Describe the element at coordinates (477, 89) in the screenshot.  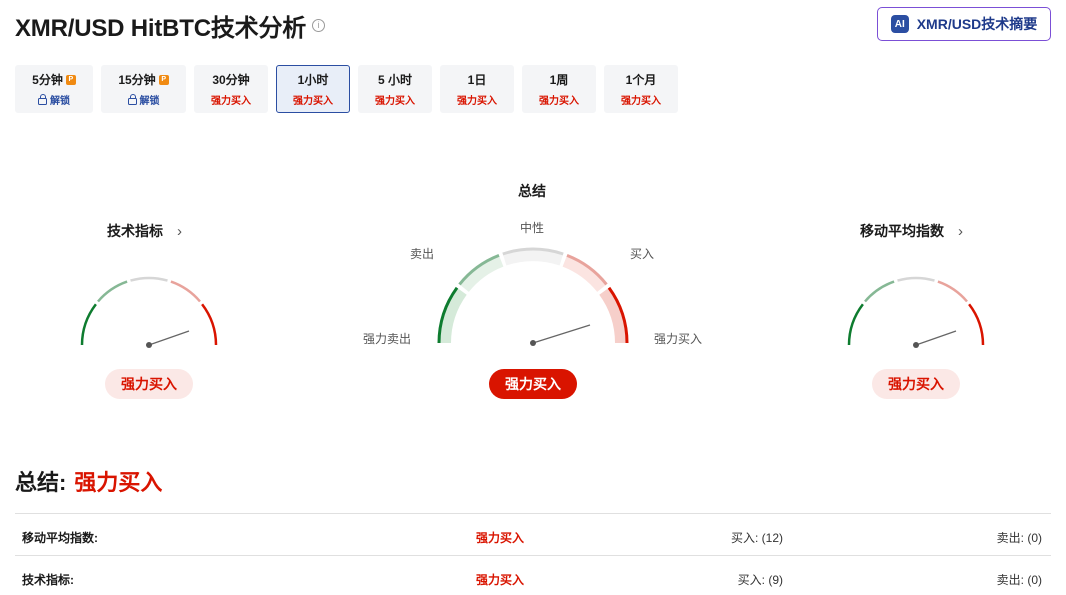
I see `tab-1day: 1日 强力买入` at that location.